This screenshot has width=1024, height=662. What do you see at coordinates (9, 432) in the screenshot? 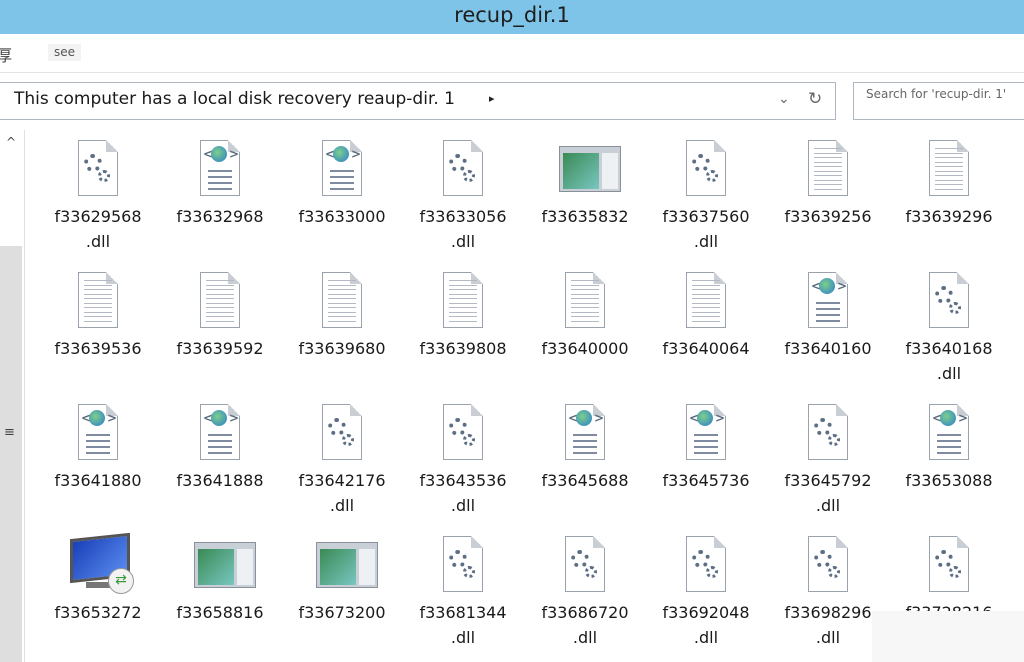
I see `grip-icon: ≡` at bounding box center [9, 432].